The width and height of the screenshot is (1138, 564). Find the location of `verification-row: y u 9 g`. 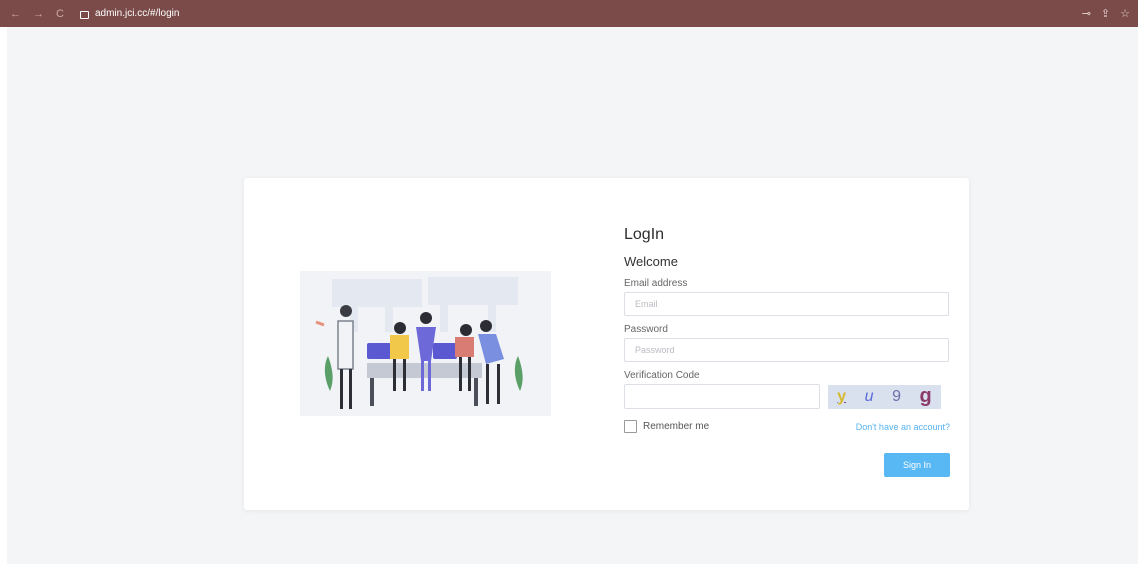

verification-row: y u 9 g is located at coordinates (787, 396).